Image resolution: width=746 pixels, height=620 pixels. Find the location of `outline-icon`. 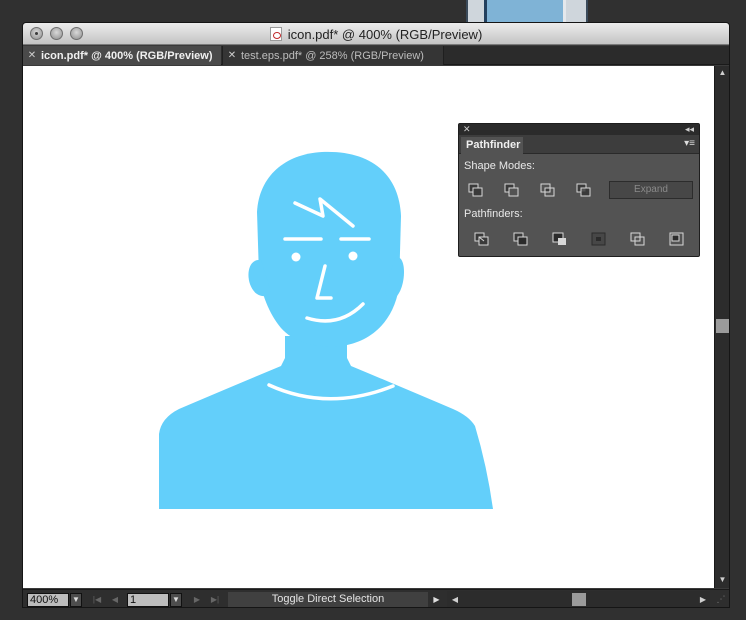

outline-icon is located at coordinates (638, 239).